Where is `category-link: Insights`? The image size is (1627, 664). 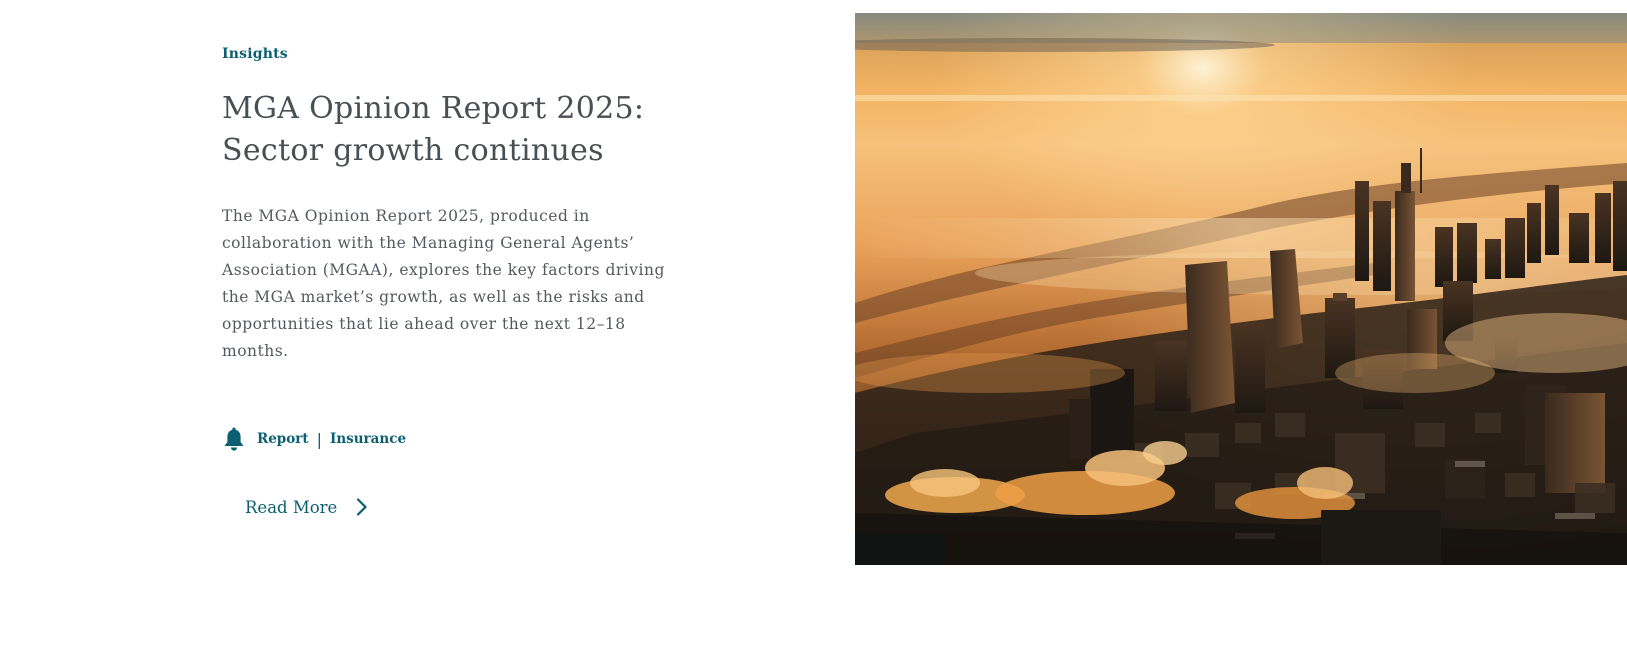 category-link: Insights is located at coordinates (255, 54).